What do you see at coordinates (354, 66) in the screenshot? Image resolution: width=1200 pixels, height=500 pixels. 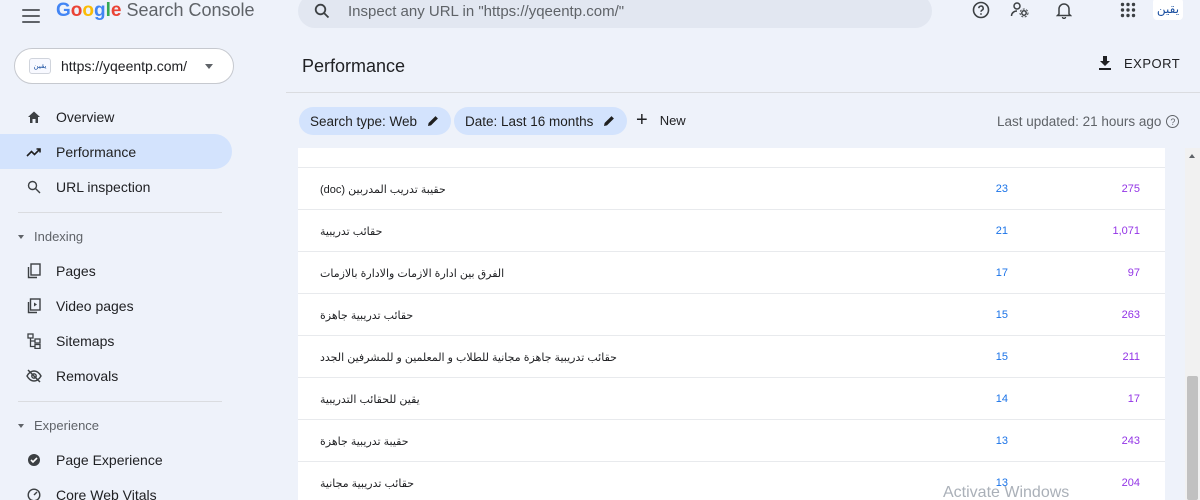 I see `page-title: Performance` at bounding box center [354, 66].